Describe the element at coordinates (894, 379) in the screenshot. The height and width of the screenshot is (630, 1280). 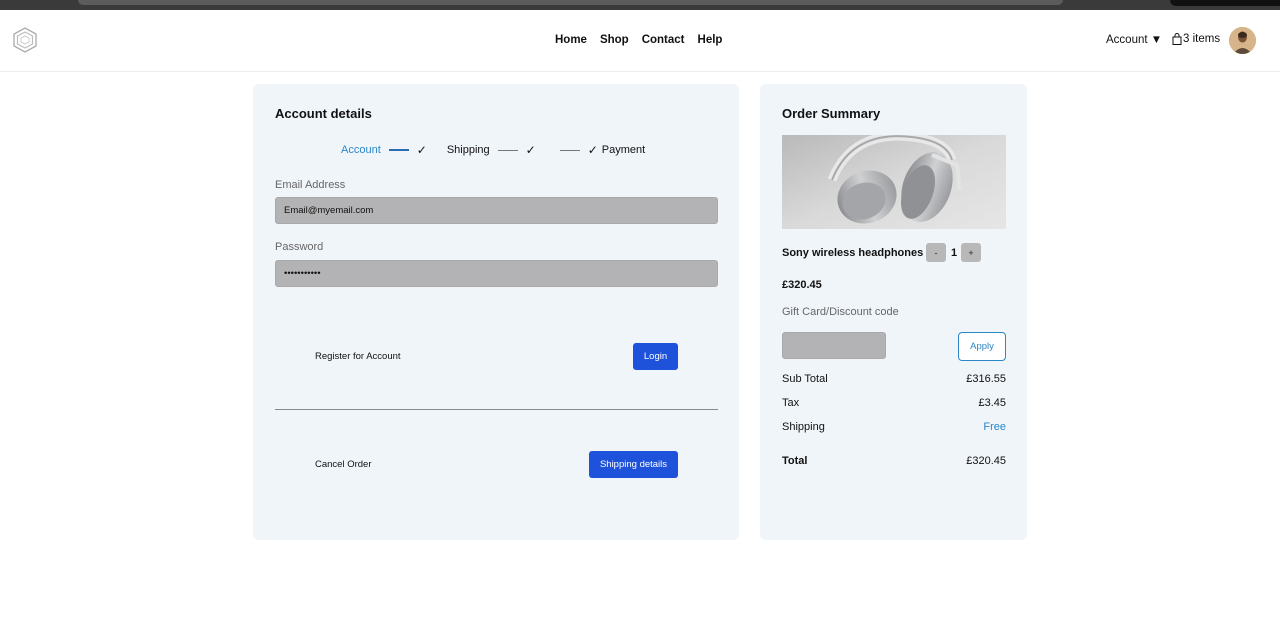
I see `subtotal-row: Sub Total £316.55` at that location.